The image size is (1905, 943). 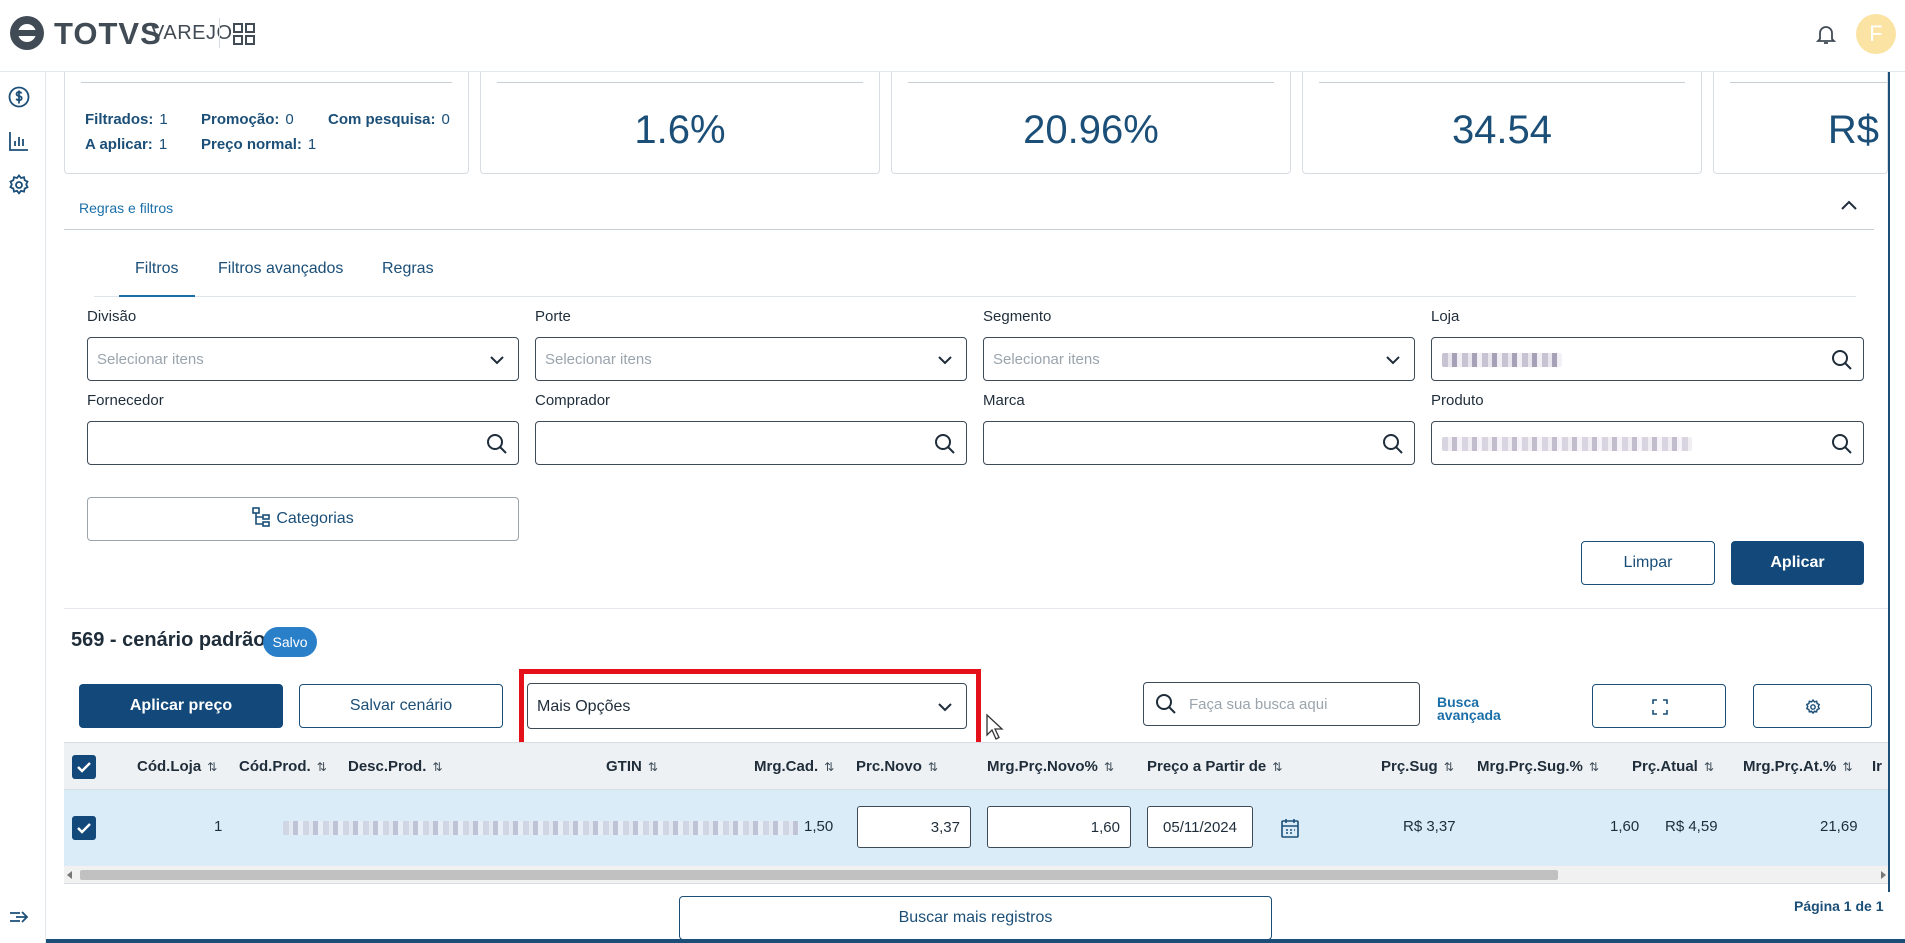 What do you see at coordinates (112, 316) in the screenshot?
I see `divisao-label: Divisão` at bounding box center [112, 316].